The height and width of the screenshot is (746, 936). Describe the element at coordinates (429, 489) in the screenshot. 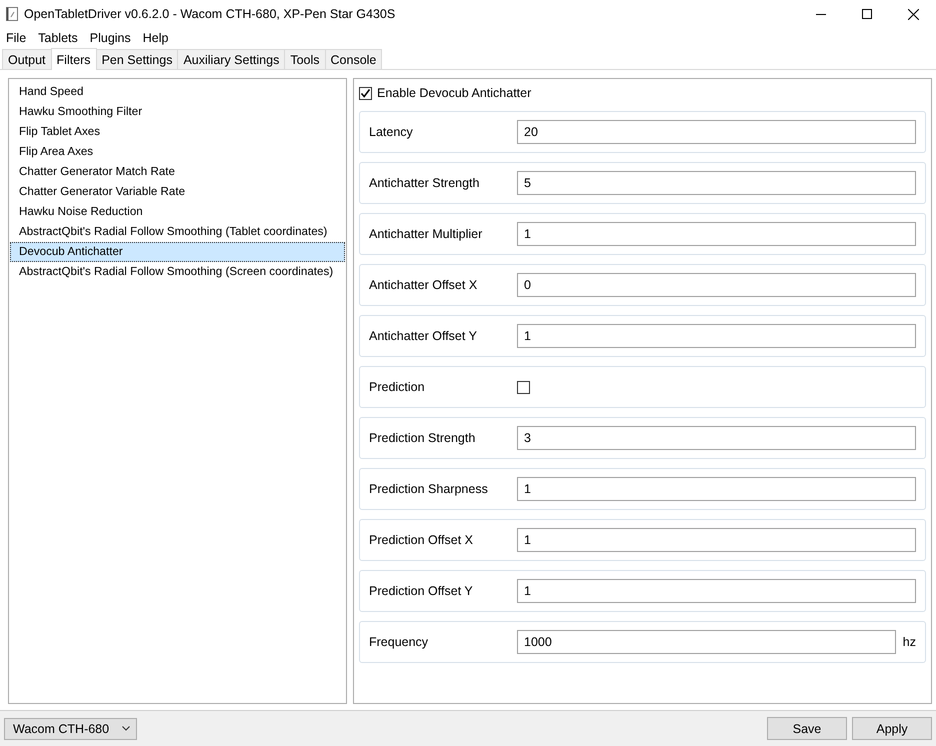

I see `setting-label: Prediction Sharpness` at that location.